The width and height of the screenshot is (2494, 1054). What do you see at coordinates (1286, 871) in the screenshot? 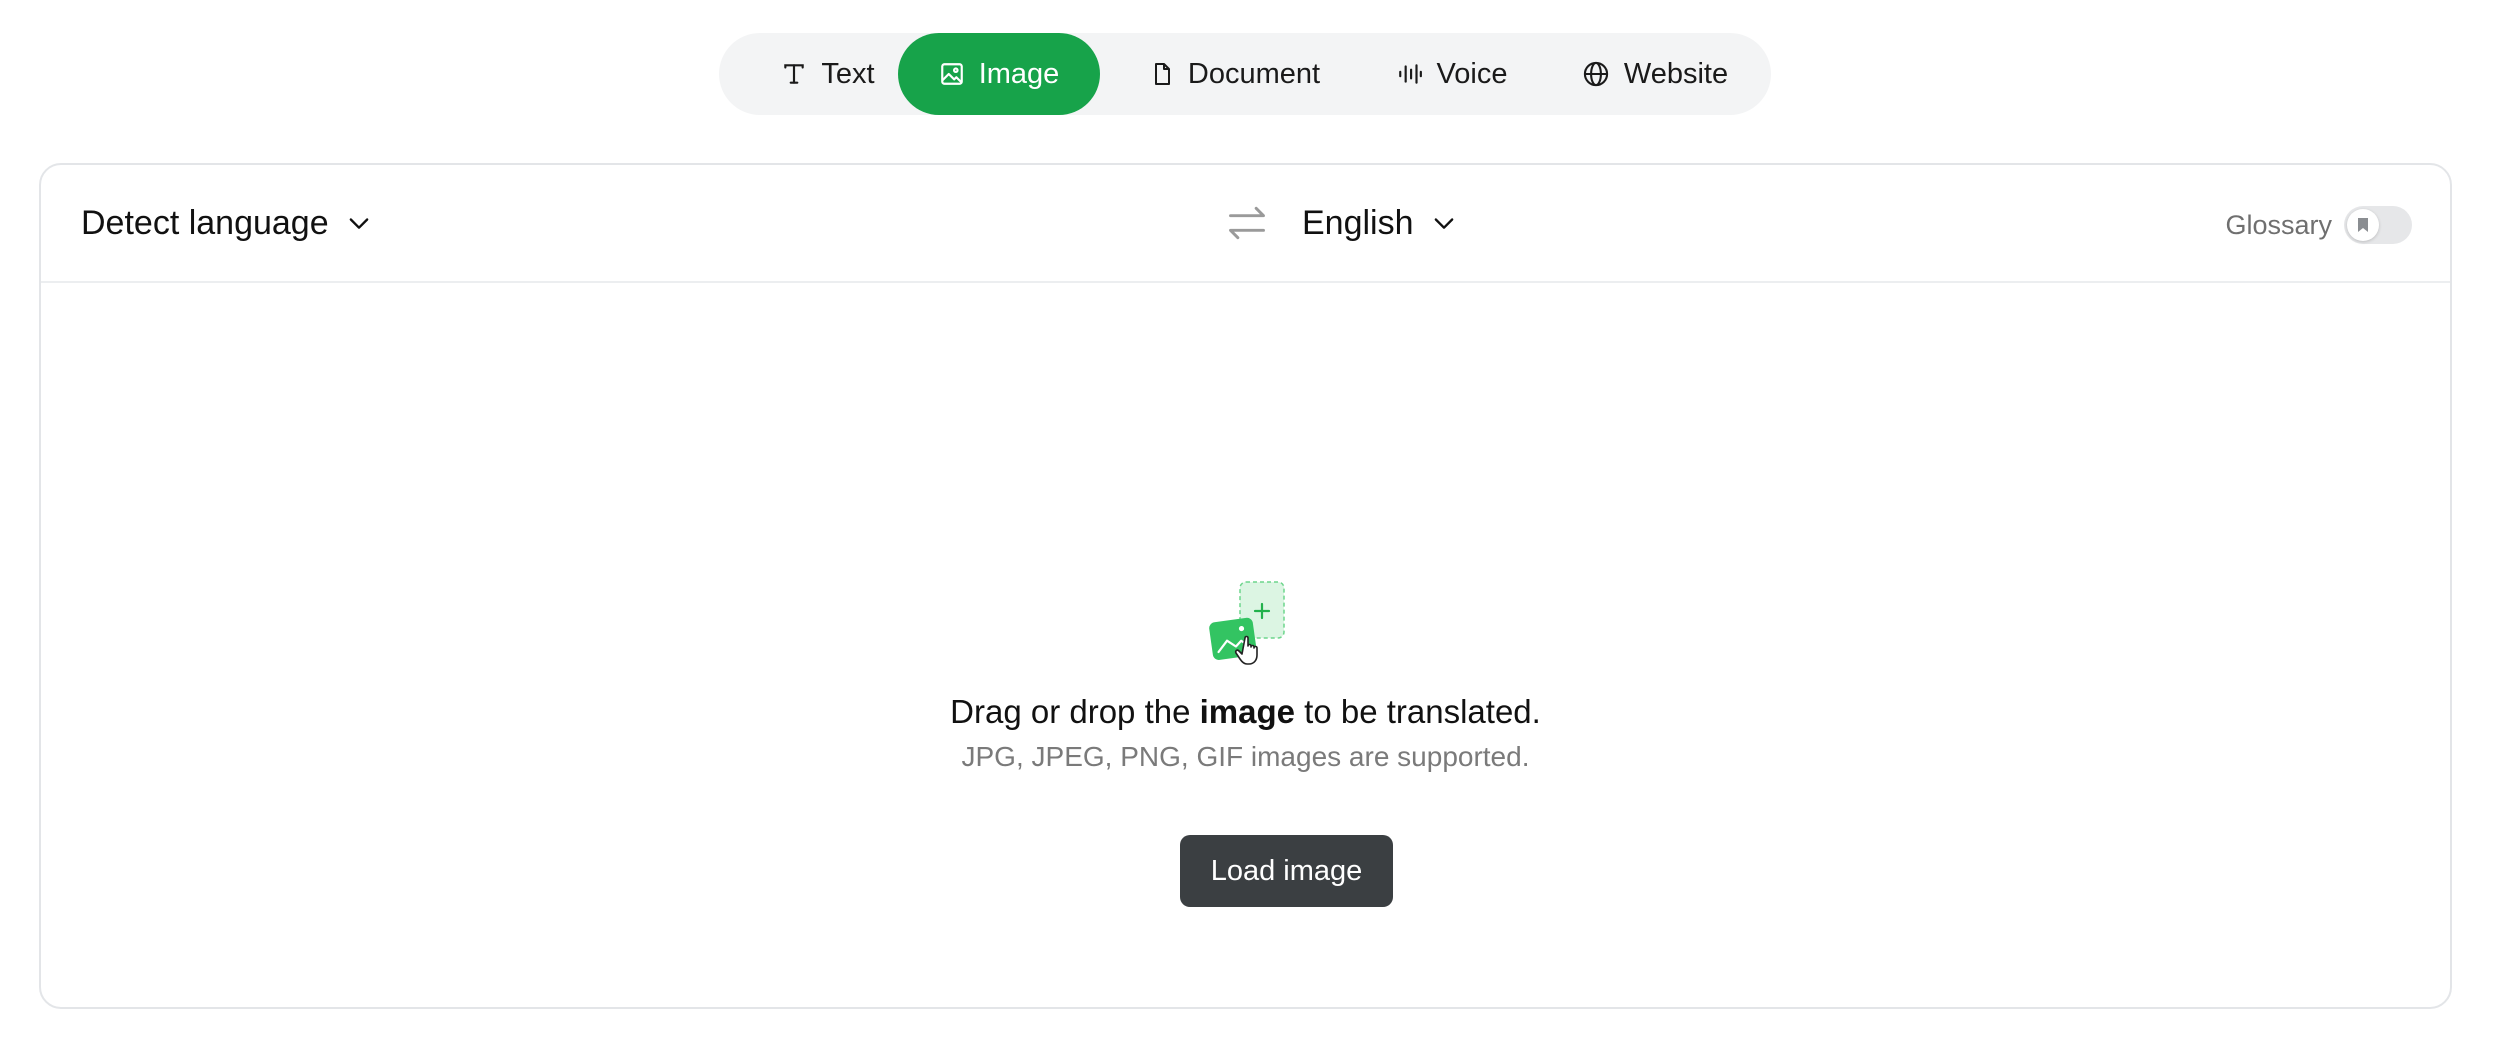
I see `load-image-button: Load image` at bounding box center [1286, 871].